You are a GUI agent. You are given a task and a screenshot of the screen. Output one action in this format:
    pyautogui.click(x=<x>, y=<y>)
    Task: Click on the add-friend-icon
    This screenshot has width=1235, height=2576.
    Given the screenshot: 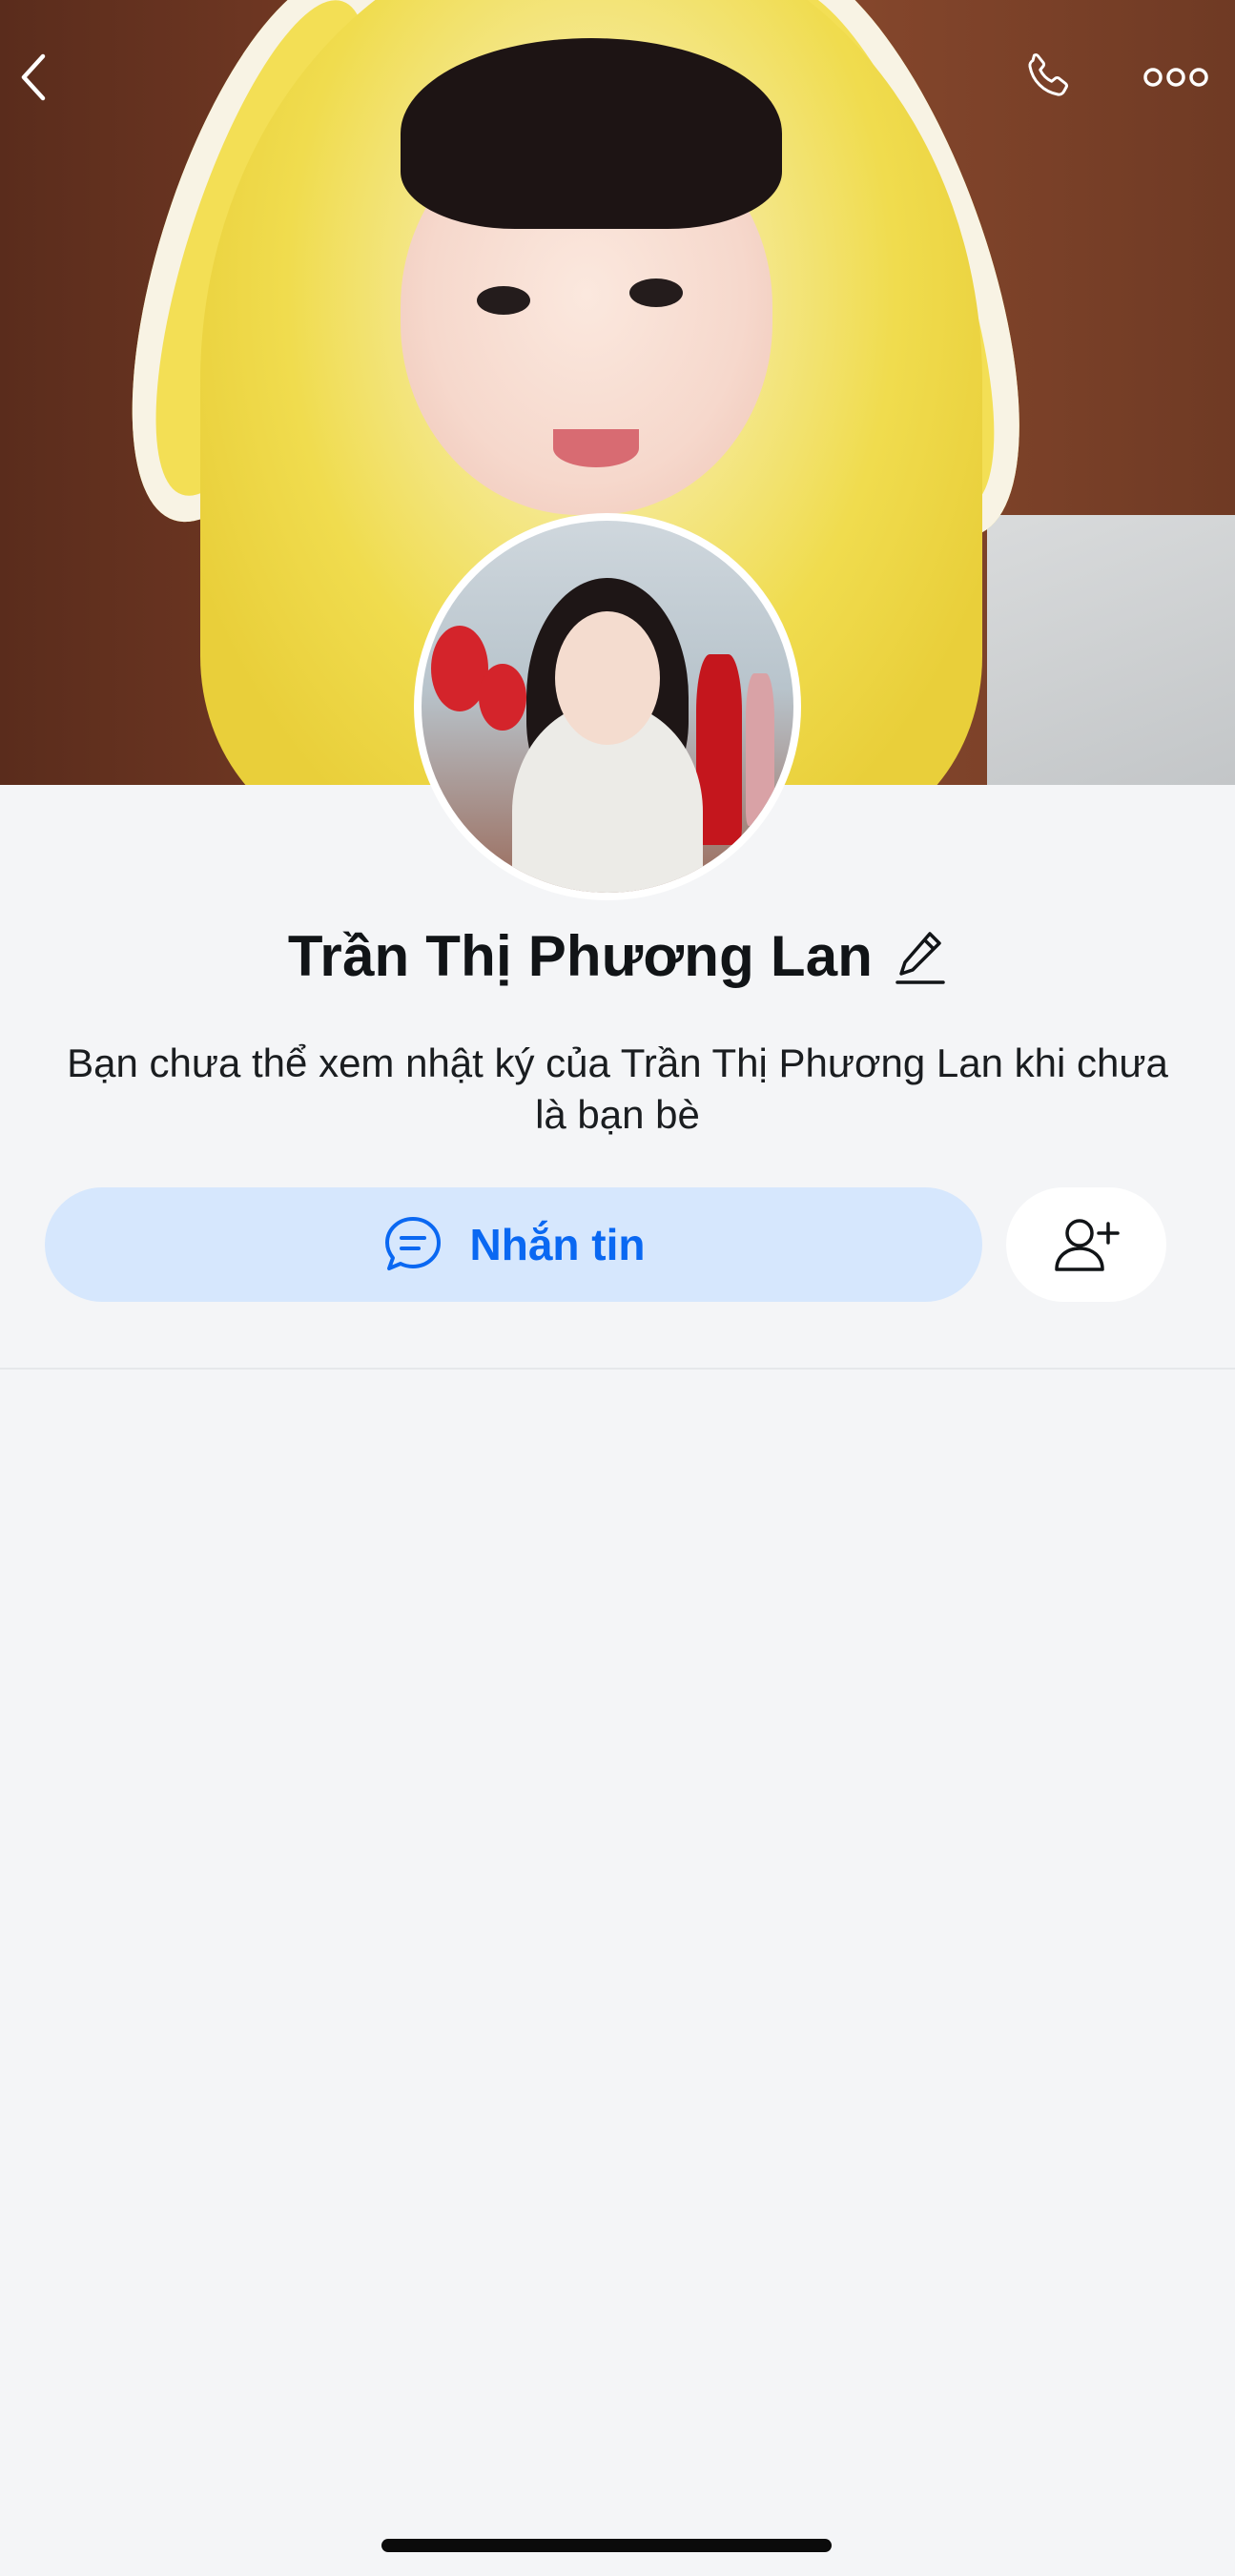 What is the action you would take?
    pyautogui.click(x=1087, y=1245)
    